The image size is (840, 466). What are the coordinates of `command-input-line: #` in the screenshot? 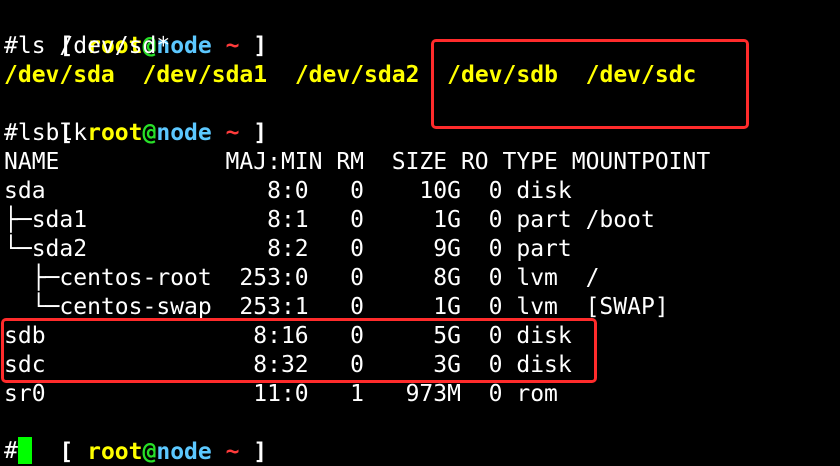 It's located at (18, 451).